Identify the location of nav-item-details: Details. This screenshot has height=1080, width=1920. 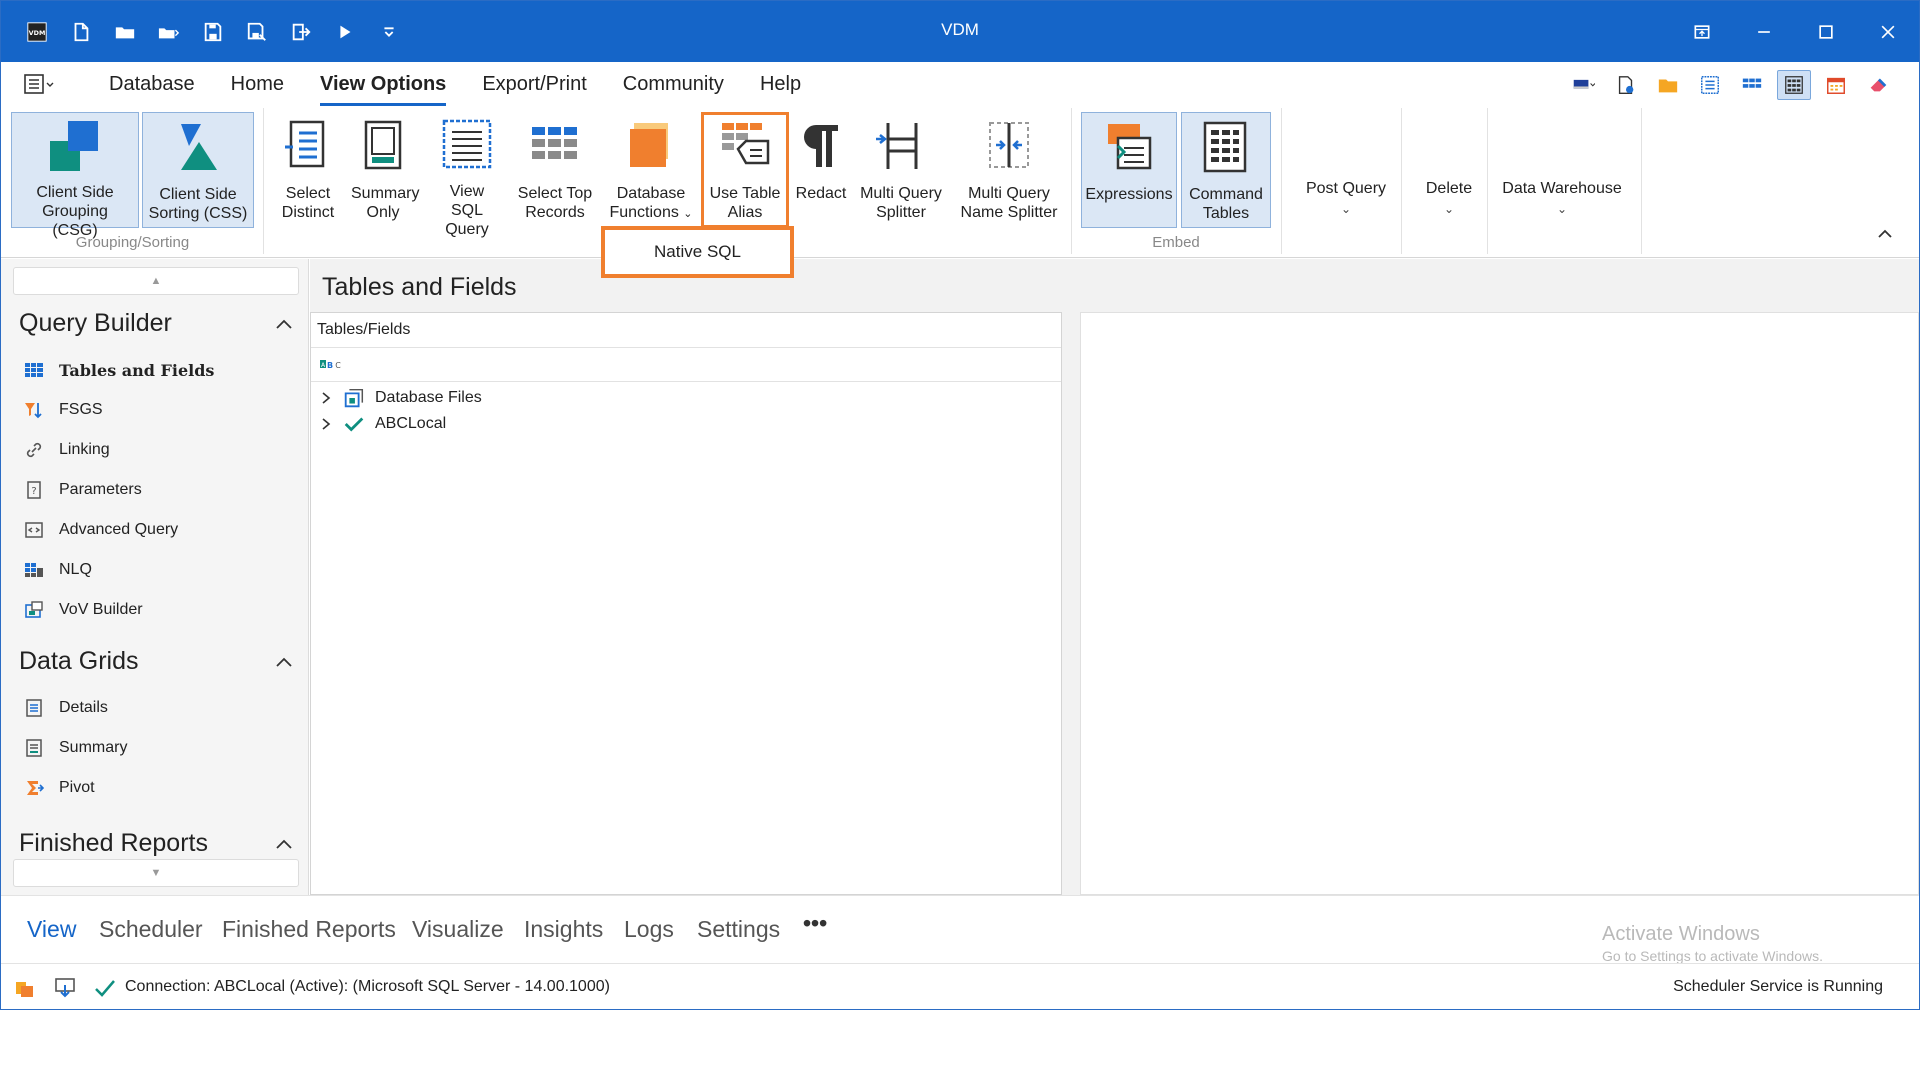
(65, 708).